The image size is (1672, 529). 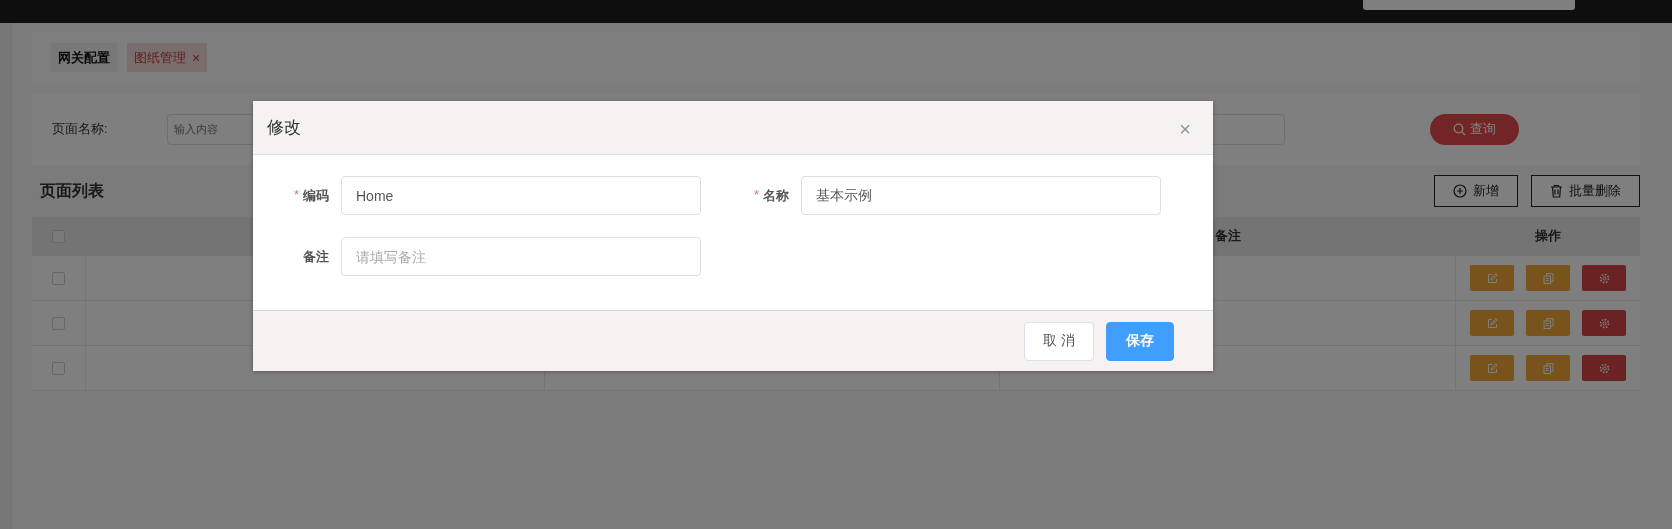 I want to click on section-title: 页面列表, so click(x=72, y=190).